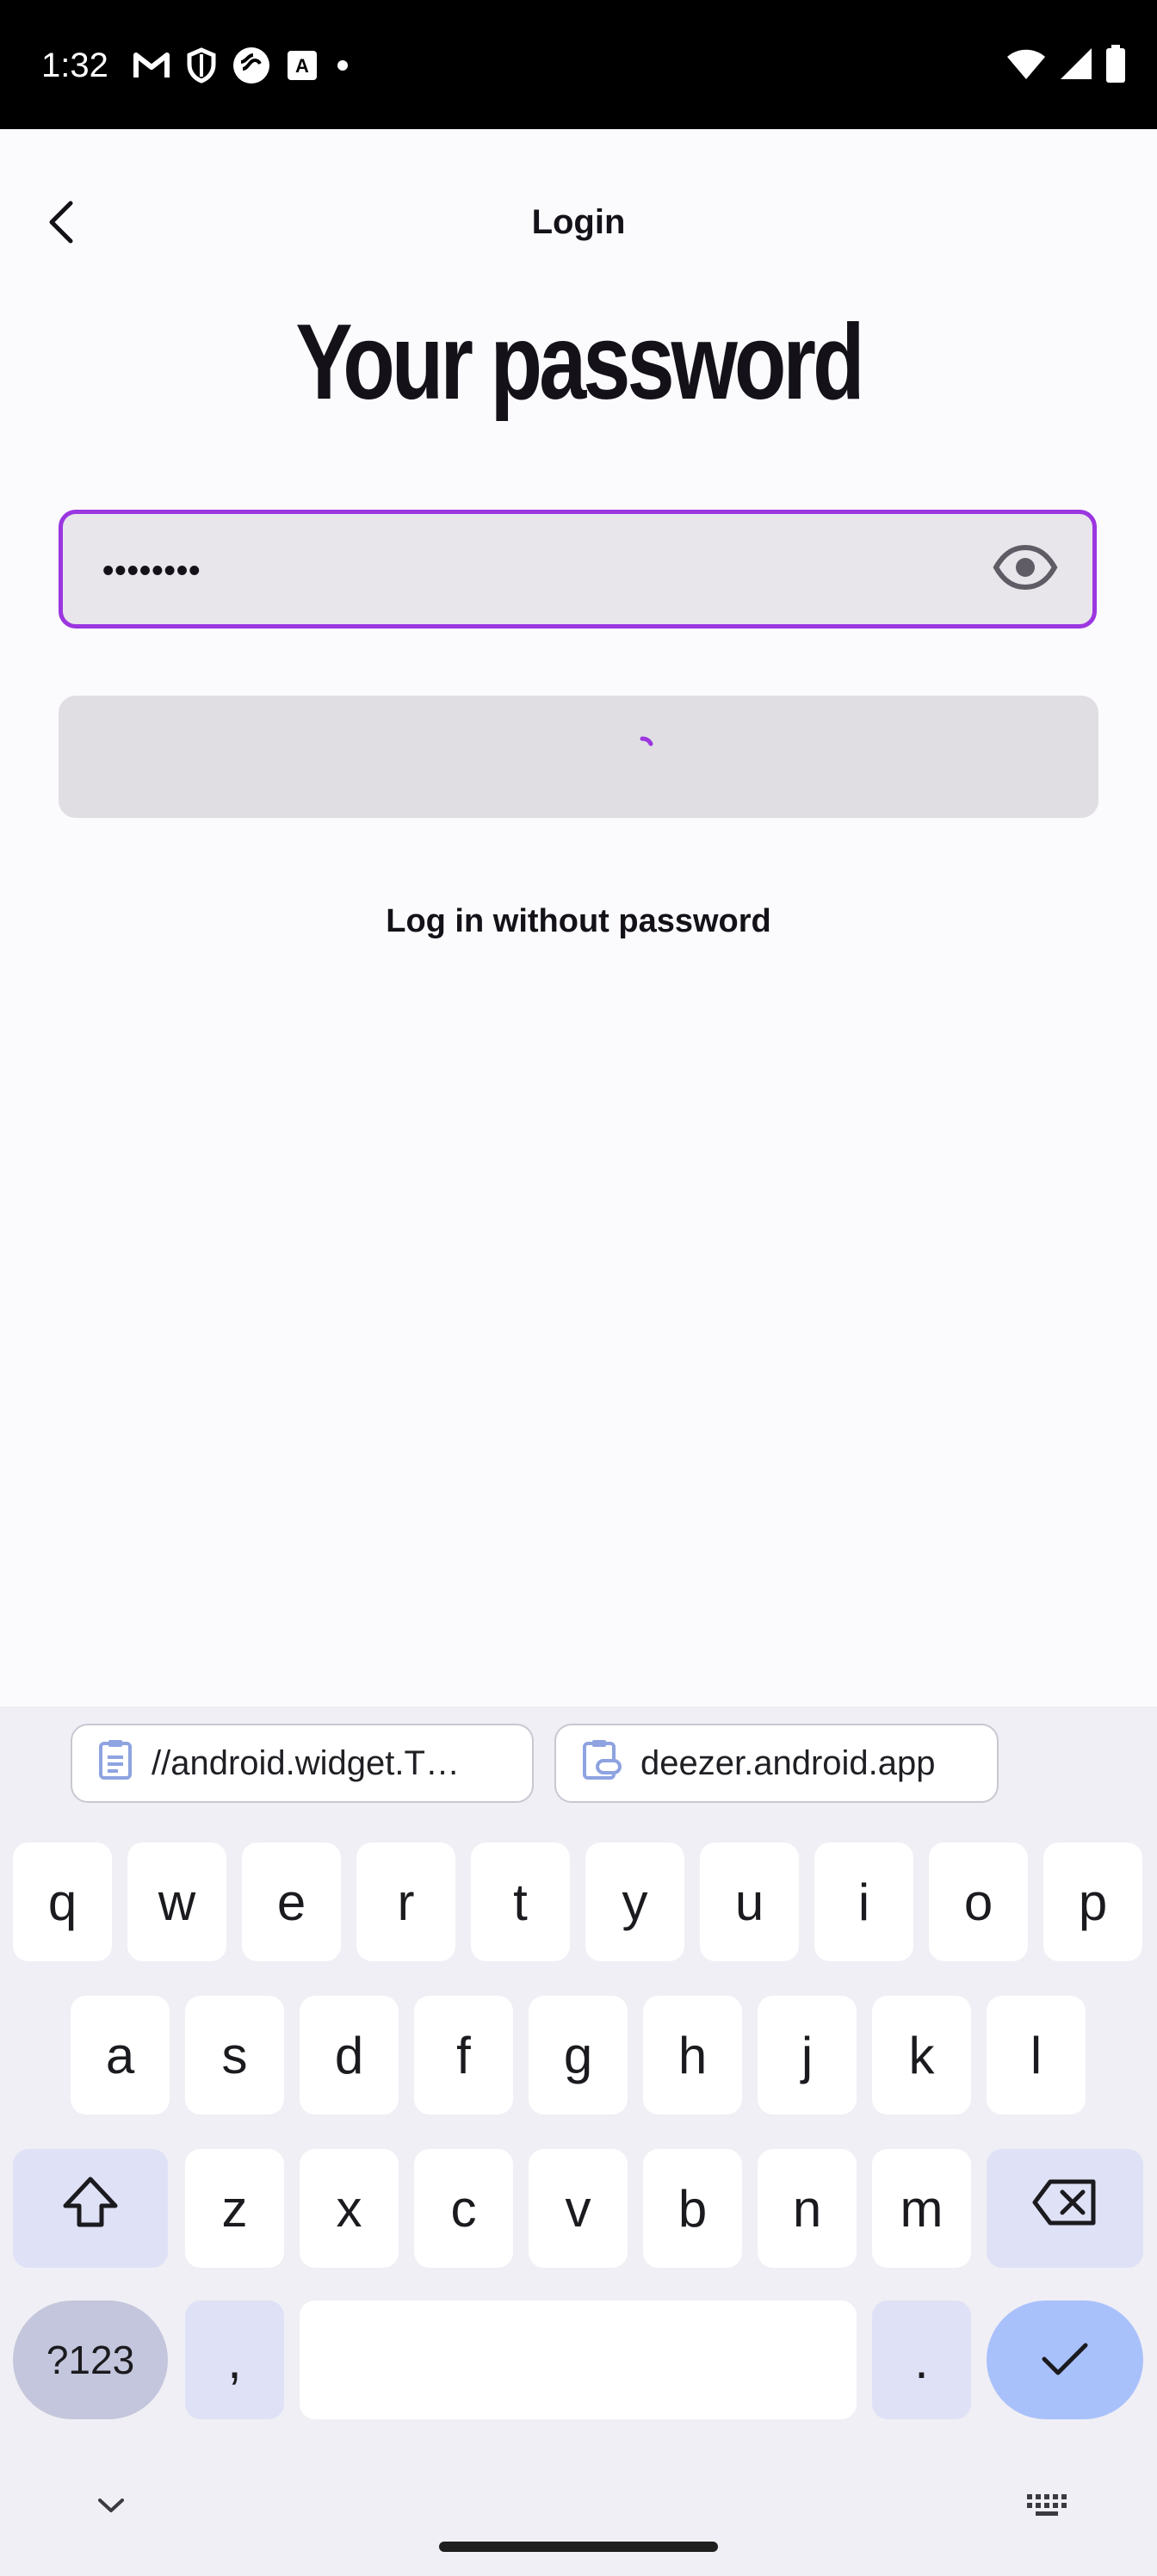 This screenshot has width=1157, height=2576. I want to click on key-b: b, so click(692, 2208).